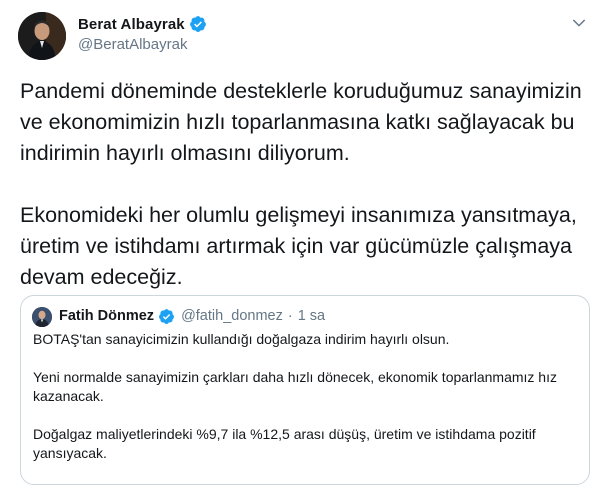 The height and width of the screenshot is (485, 614). I want to click on quoted-handle: @fatih_donmez, so click(232, 316).